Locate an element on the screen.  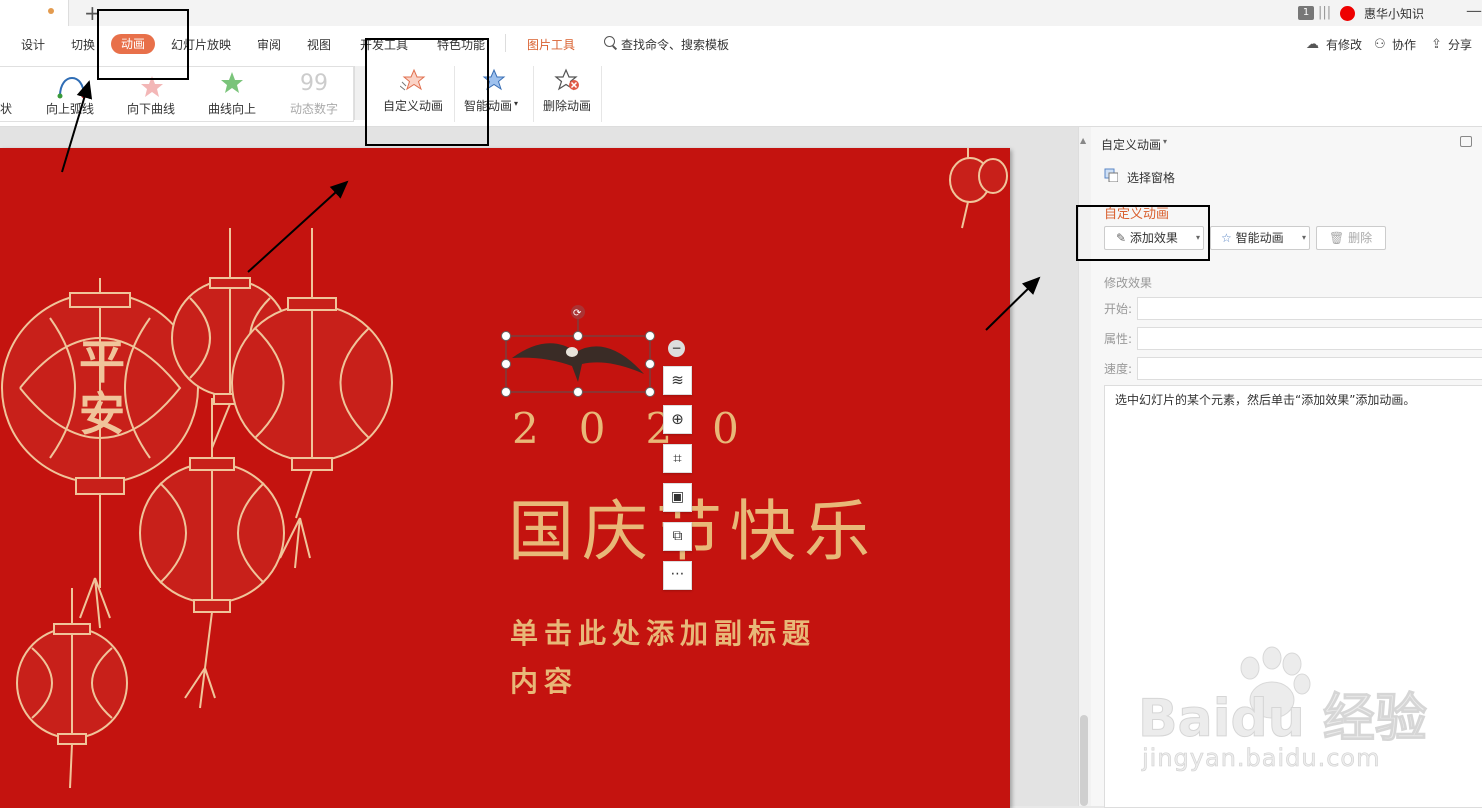
menu-design: 设计 is located at coordinates (33, 44).